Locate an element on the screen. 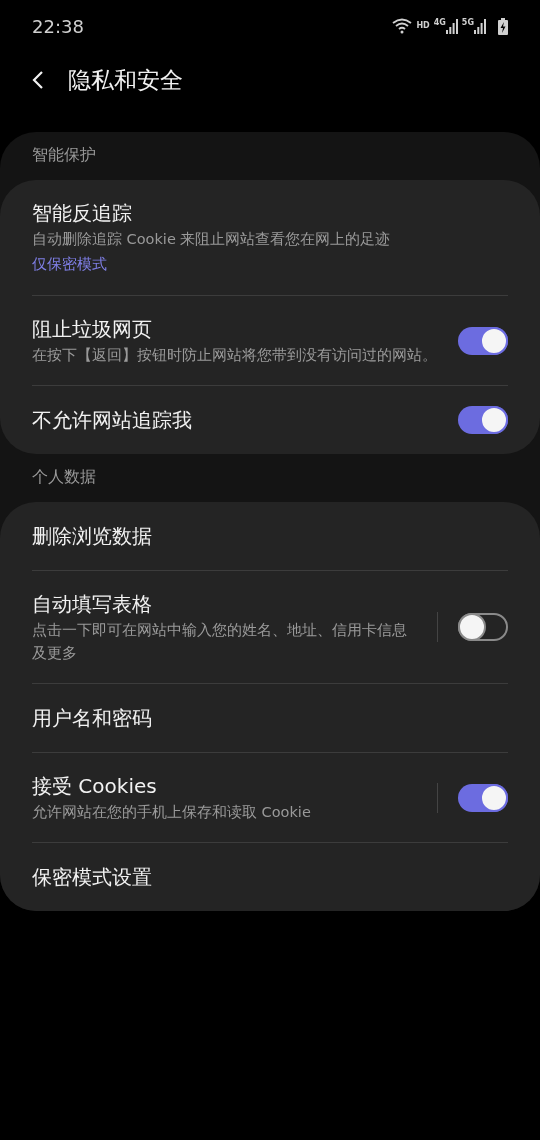  item-title: 自动填写表格 is located at coordinates (92, 604).